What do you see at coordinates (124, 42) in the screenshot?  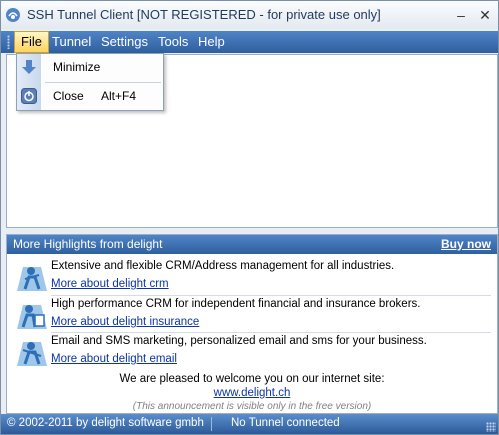 I see `menu-settings: Settings` at bounding box center [124, 42].